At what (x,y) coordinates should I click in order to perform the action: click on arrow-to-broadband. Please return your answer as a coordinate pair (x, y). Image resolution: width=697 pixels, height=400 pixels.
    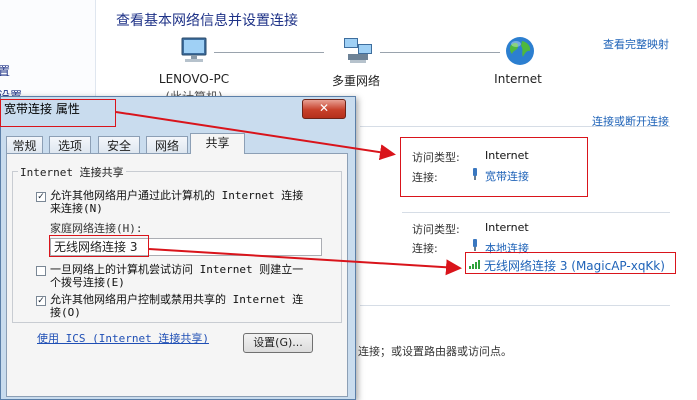
    Looking at the image, I should click on (255, 136).